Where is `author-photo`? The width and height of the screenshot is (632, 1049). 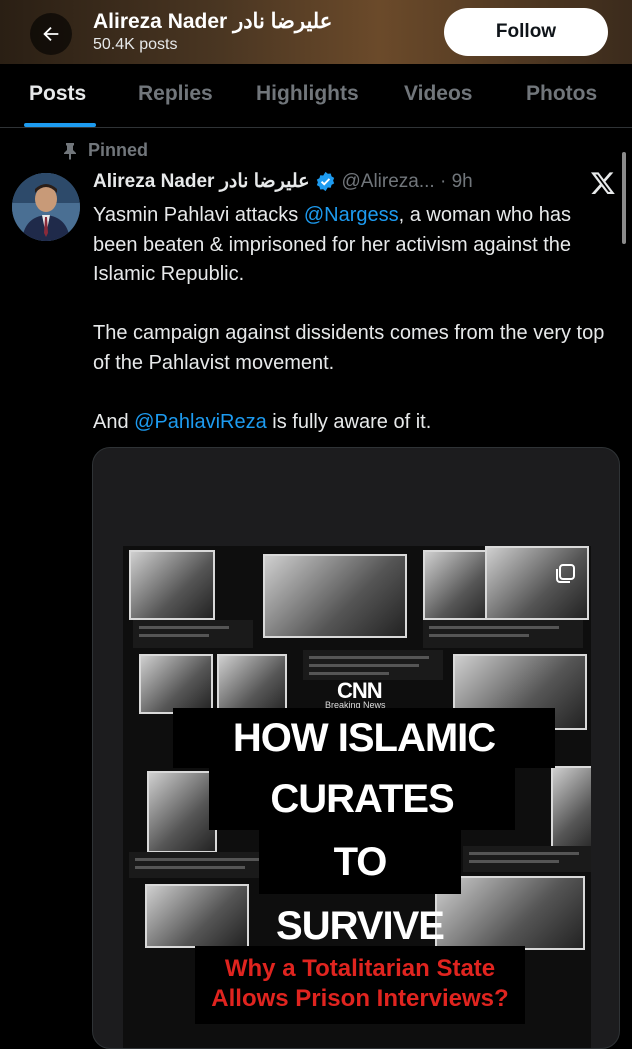
author-photo is located at coordinates (46, 207).